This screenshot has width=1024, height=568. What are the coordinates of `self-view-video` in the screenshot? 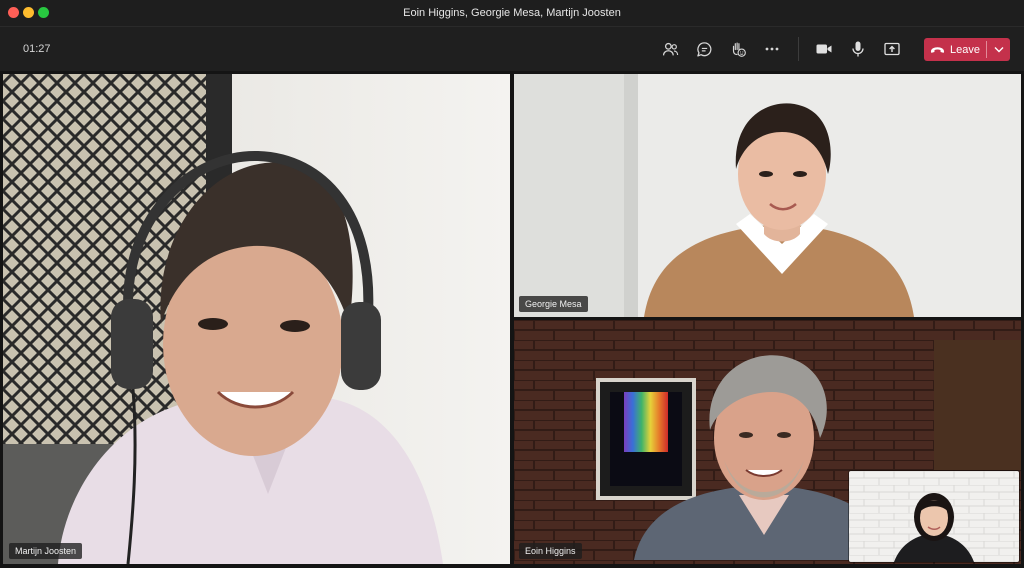 It's located at (934, 516).